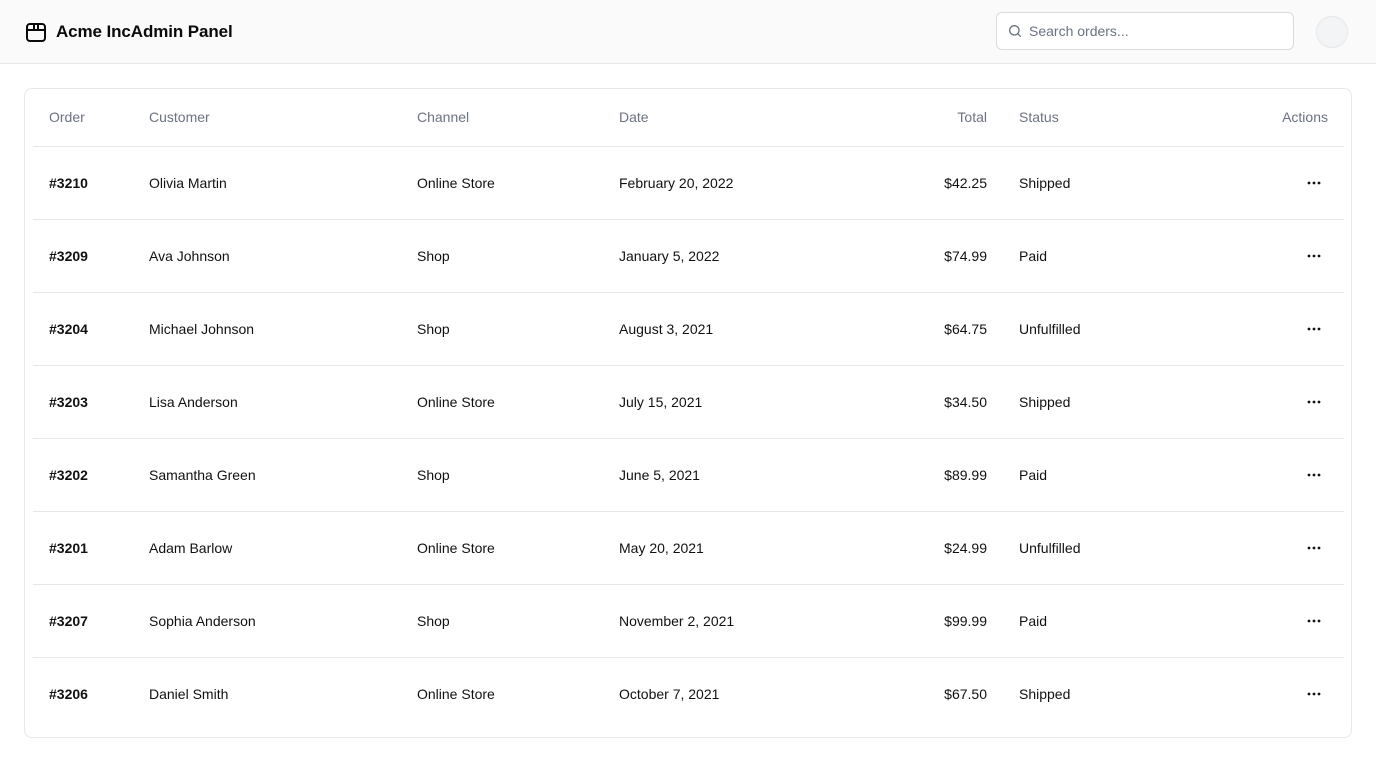 This screenshot has height=768, width=1376. Describe the element at coordinates (267, 548) in the screenshot. I see `customer-name: Adam Barlow` at that location.